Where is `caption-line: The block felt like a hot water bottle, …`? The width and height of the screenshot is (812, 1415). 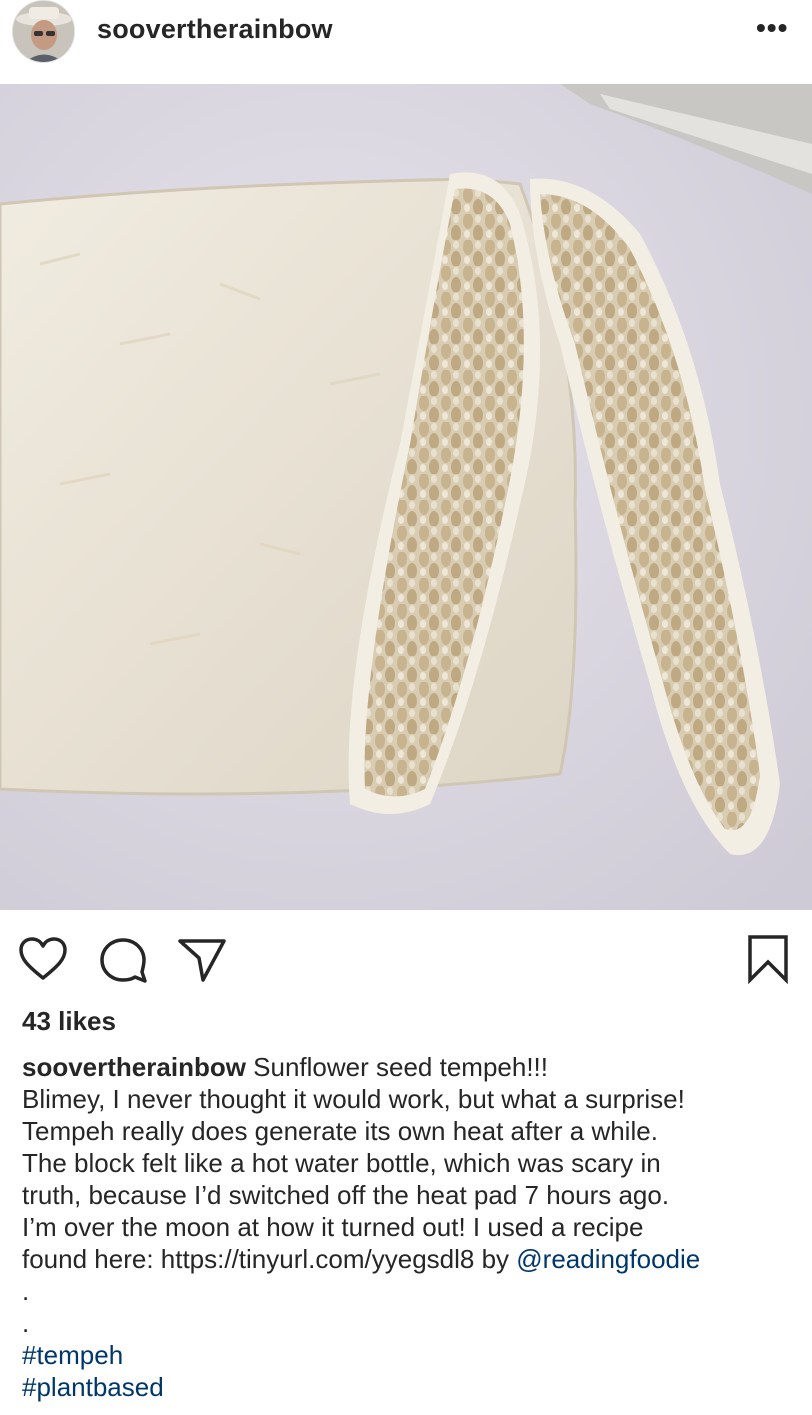 caption-line: The block felt like a hot water bottle, … is located at coordinates (341, 1163).